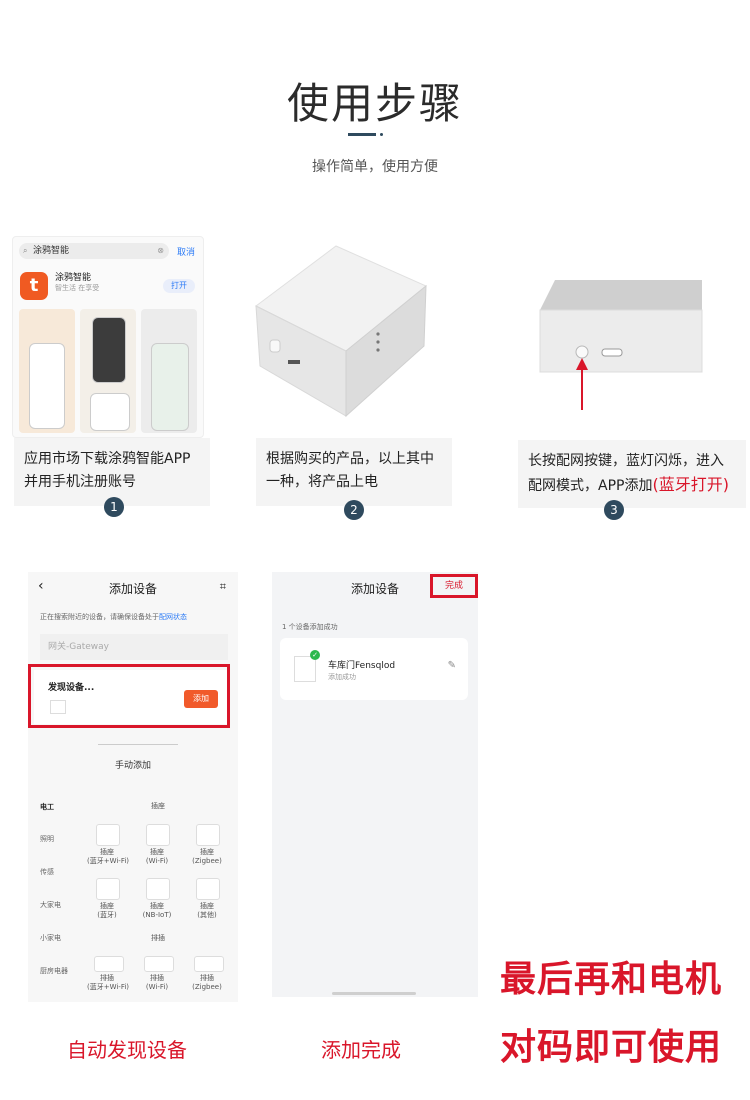 Image resolution: width=750 pixels, height=1100 pixels. I want to click on step-2-badge: 2, so click(354, 510).